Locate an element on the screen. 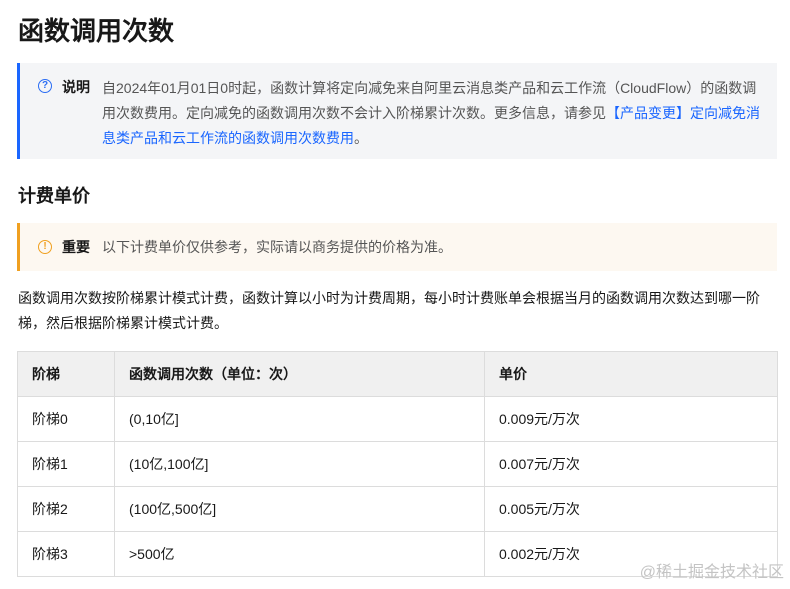 The height and width of the screenshot is (589, 790). unit-price-cell: 0.005元/万次 is located at coordinates (631, 509).